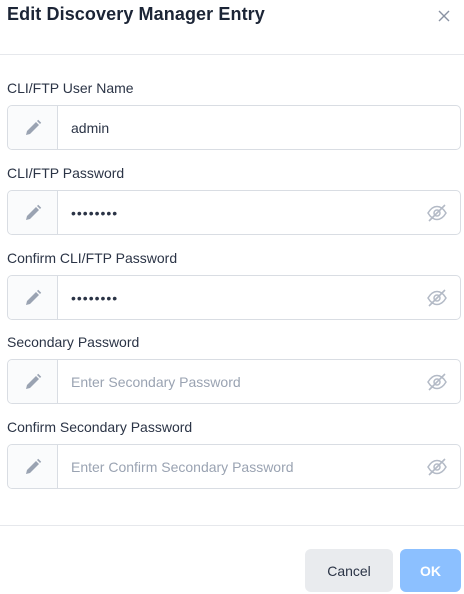 This screenshot has width=464, height=594. I want to click on dialog-header: Edit Discovery Manager Entry, so click(232, 27).